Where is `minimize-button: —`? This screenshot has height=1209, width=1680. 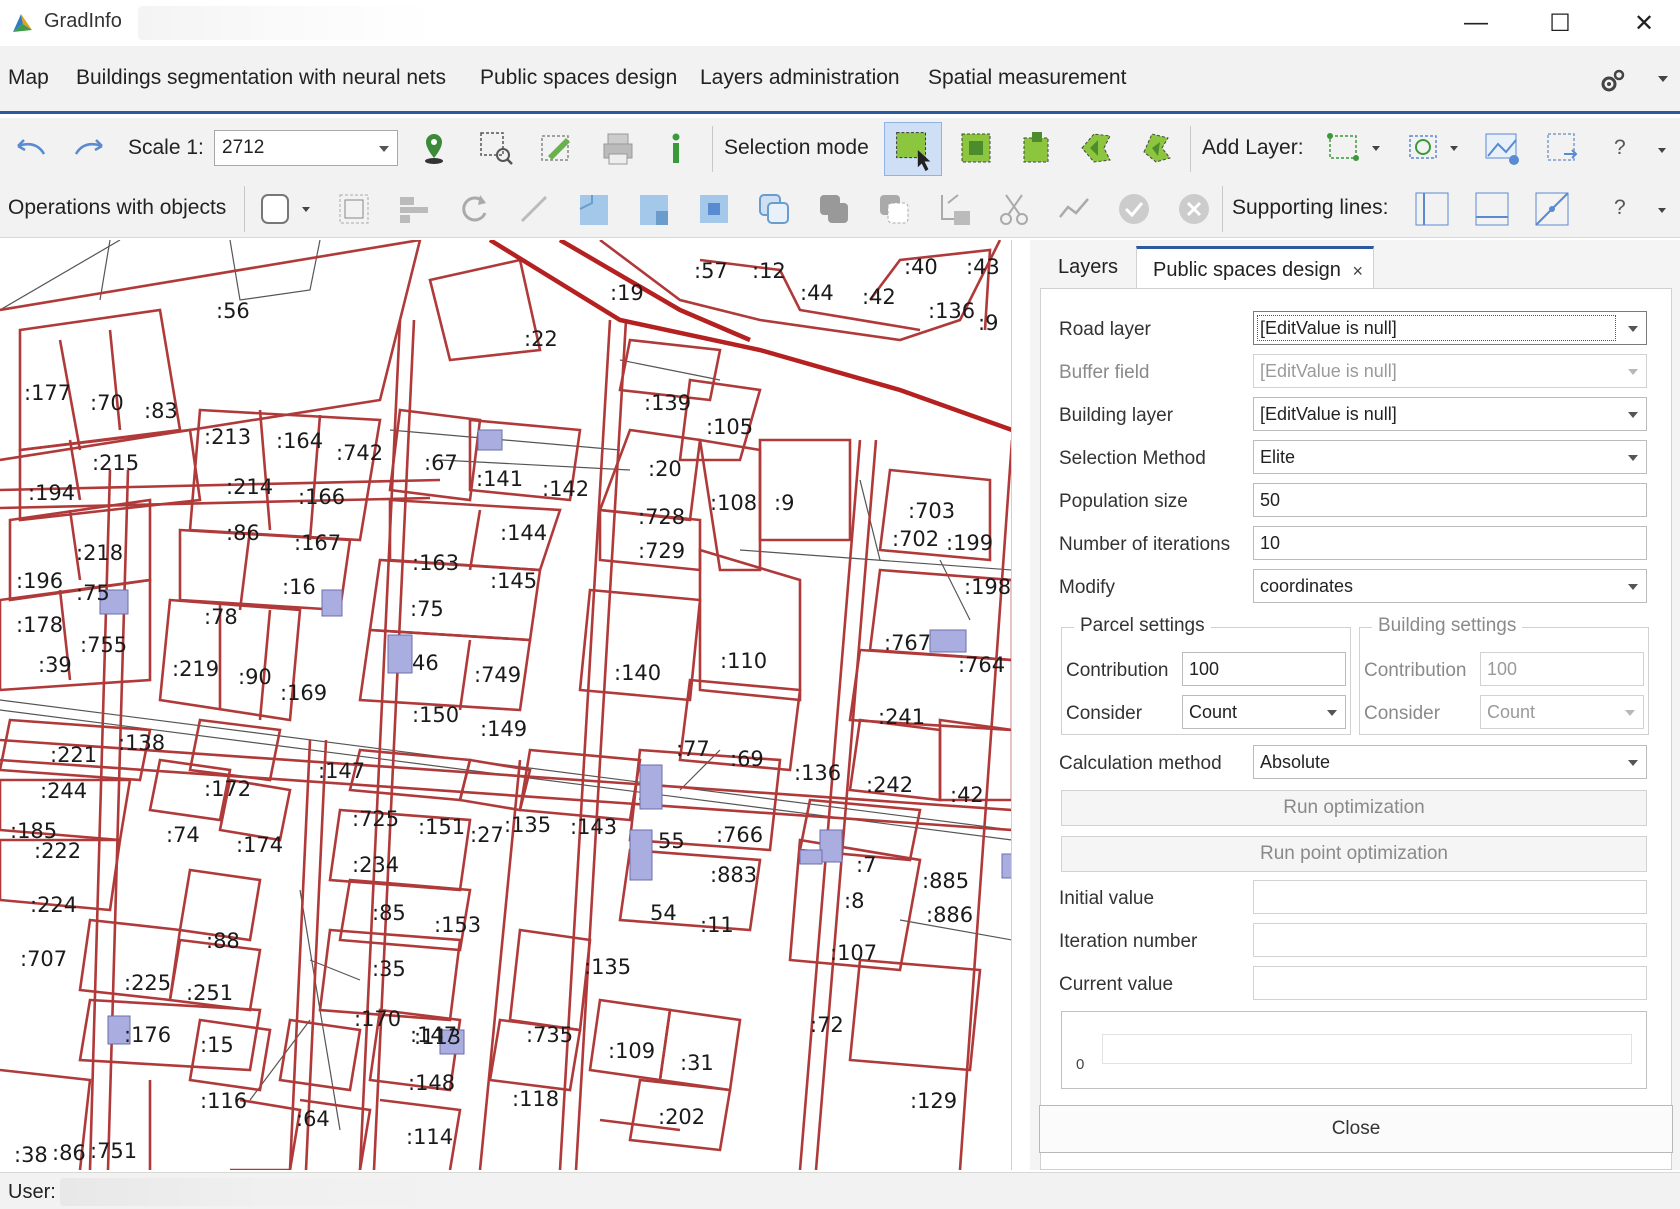
minimize-button: — is located at coordinates (1476, 23).